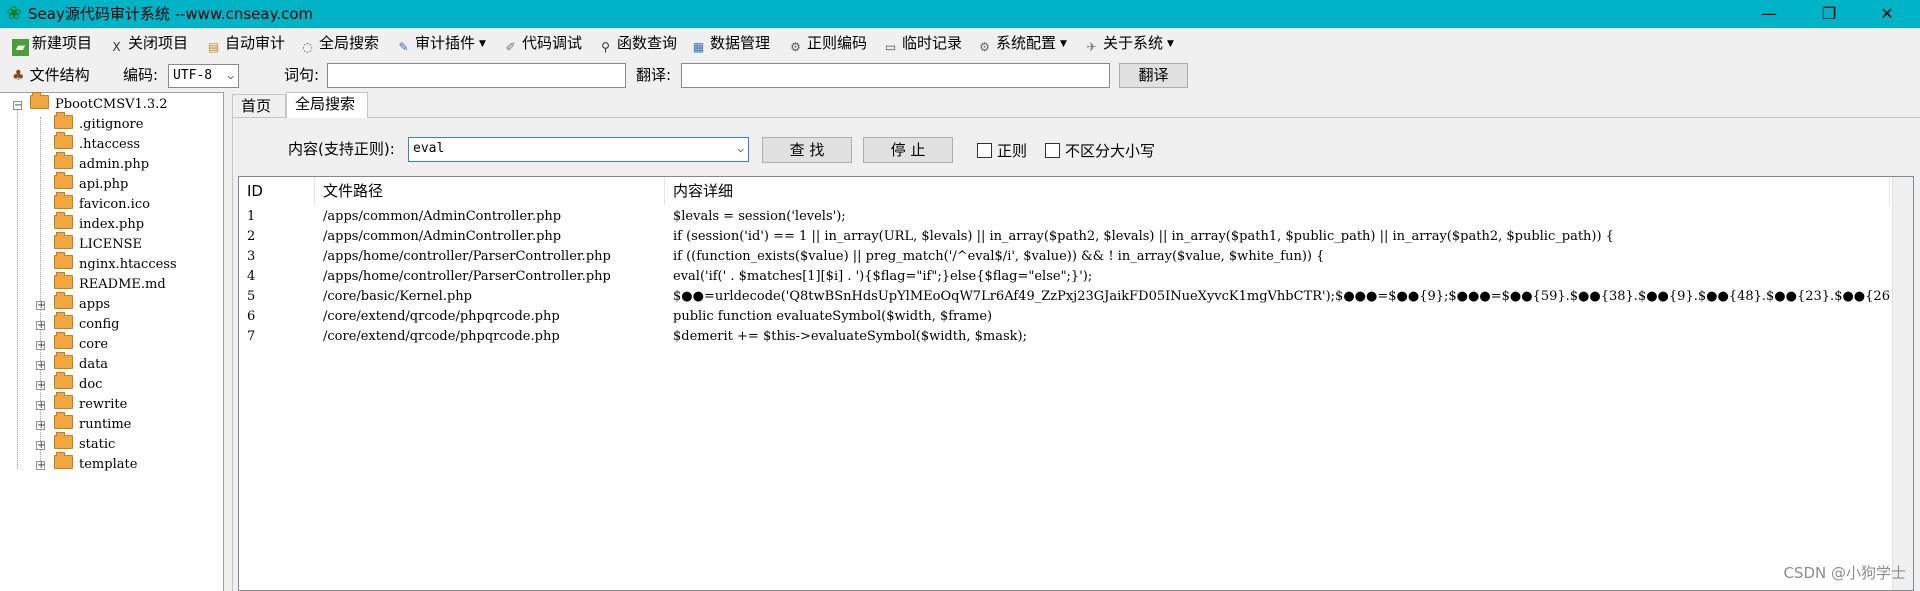 The image size is (1920, 591). Describe the element at coordinates (251, 256) in the screenshot. I see `cell-id: 3` at that location.